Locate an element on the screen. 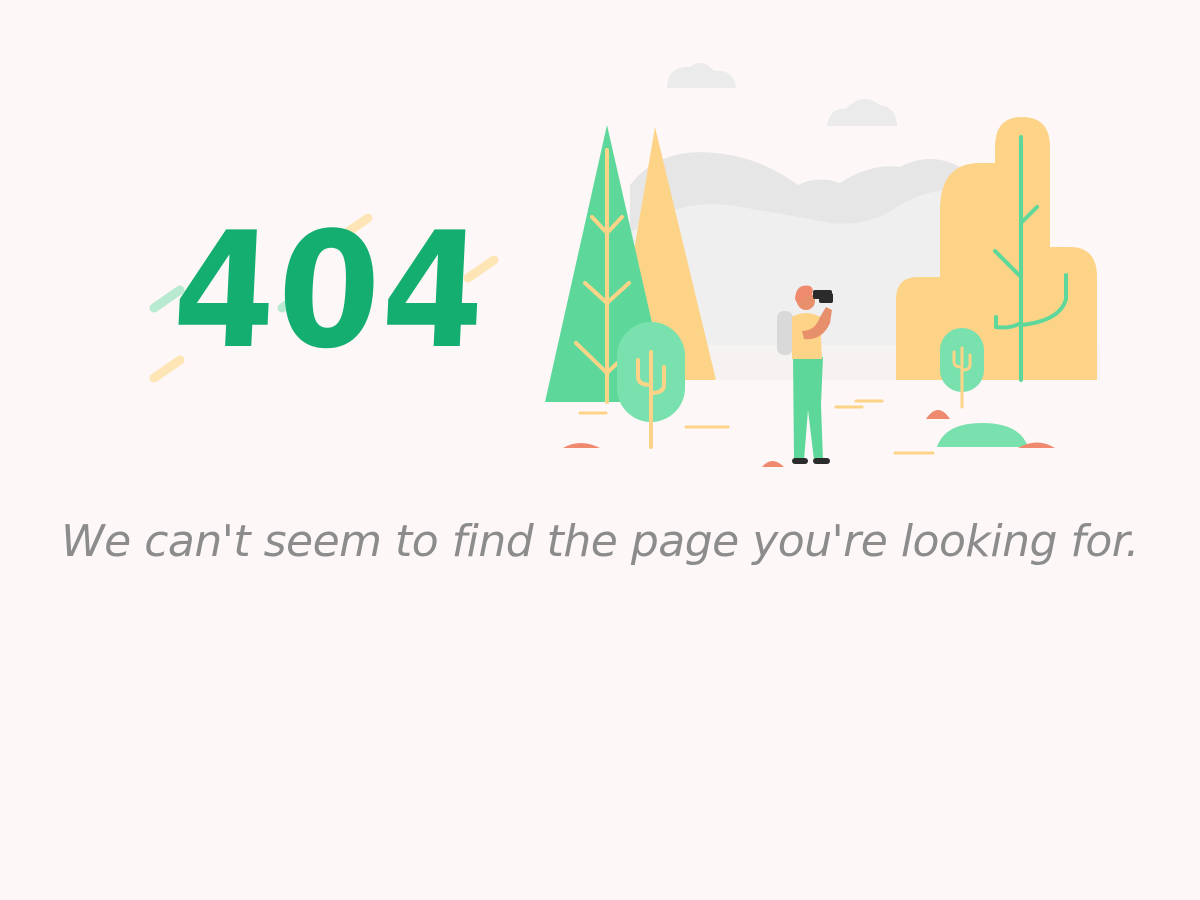 This screenshot has width=1200, height=900. error-code-block: 404 is located at coordinates (330, 290).